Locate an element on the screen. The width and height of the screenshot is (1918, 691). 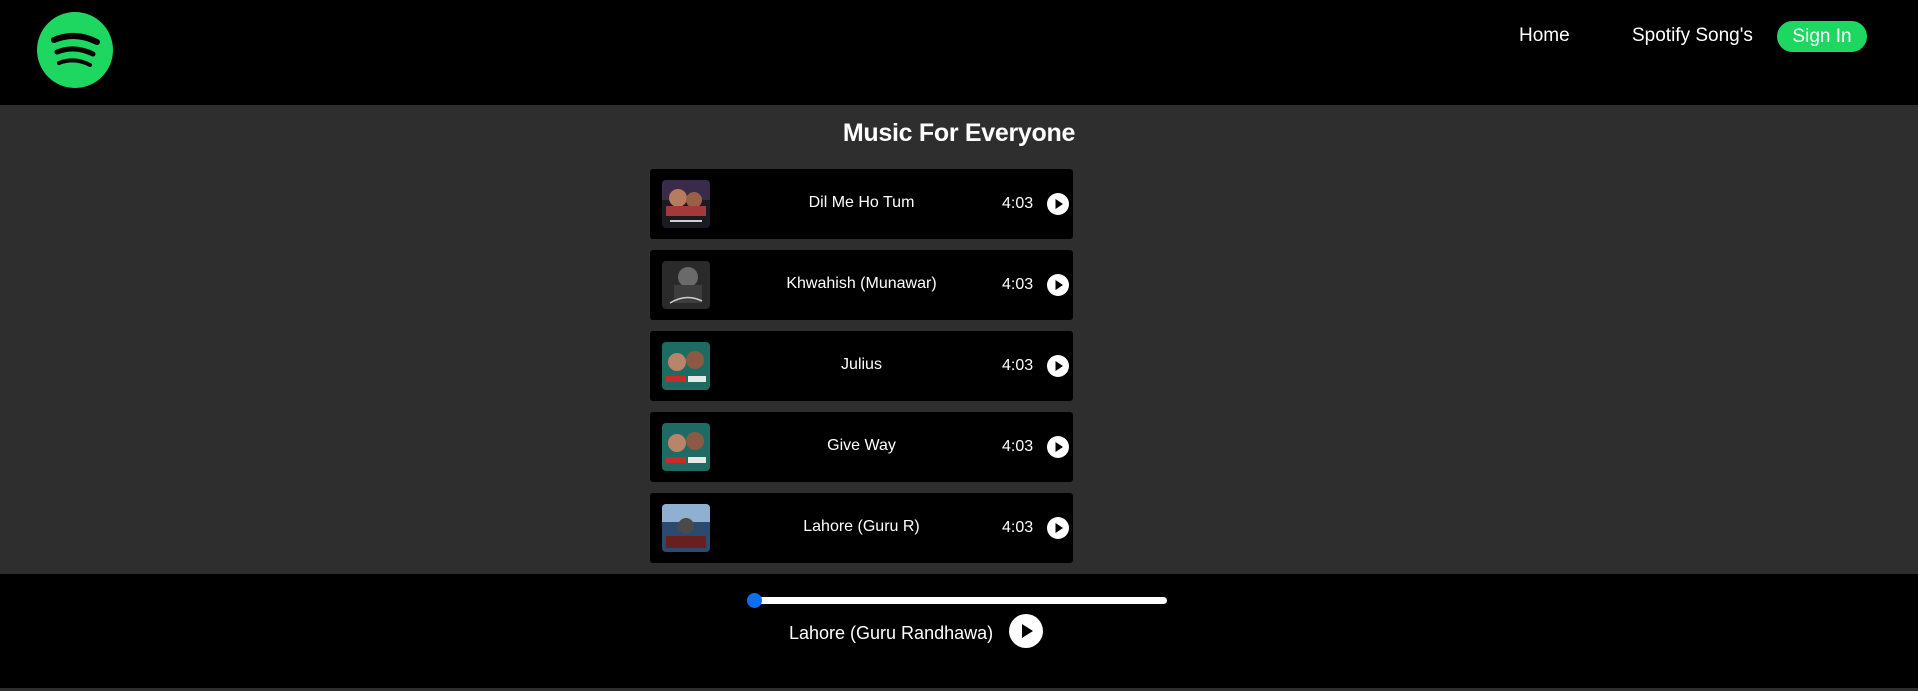
song-item: Dil Me Ho Tum 4:03 is located at coordinates (861, 204).